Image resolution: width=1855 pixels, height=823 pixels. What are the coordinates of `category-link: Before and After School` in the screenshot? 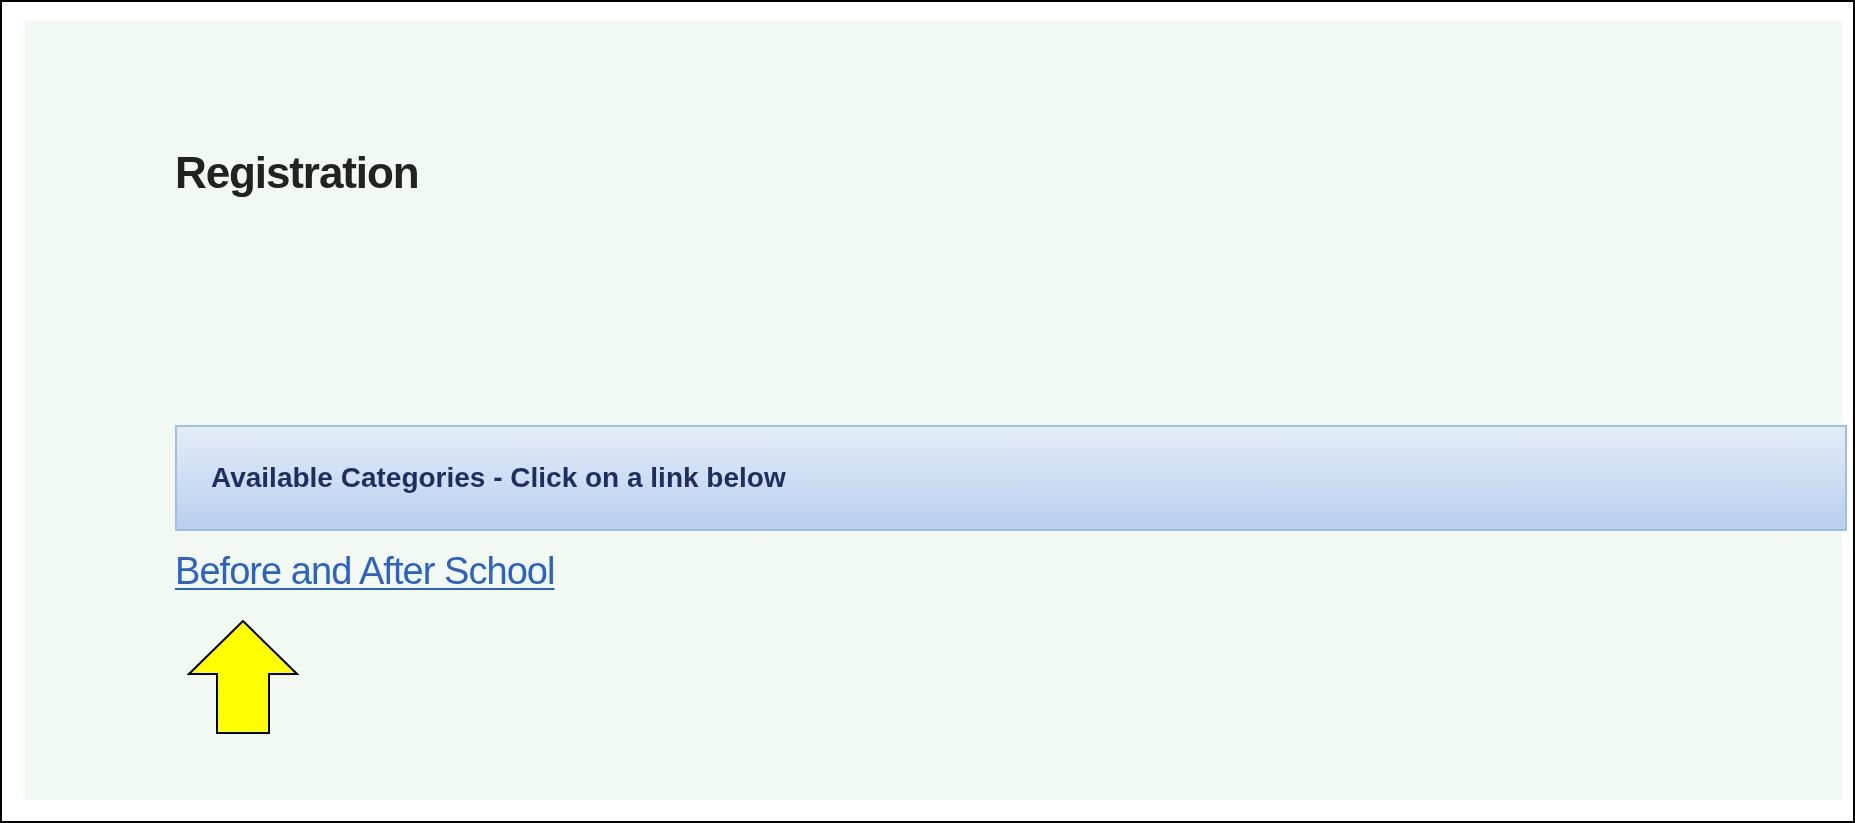 It's located at (365, 571).